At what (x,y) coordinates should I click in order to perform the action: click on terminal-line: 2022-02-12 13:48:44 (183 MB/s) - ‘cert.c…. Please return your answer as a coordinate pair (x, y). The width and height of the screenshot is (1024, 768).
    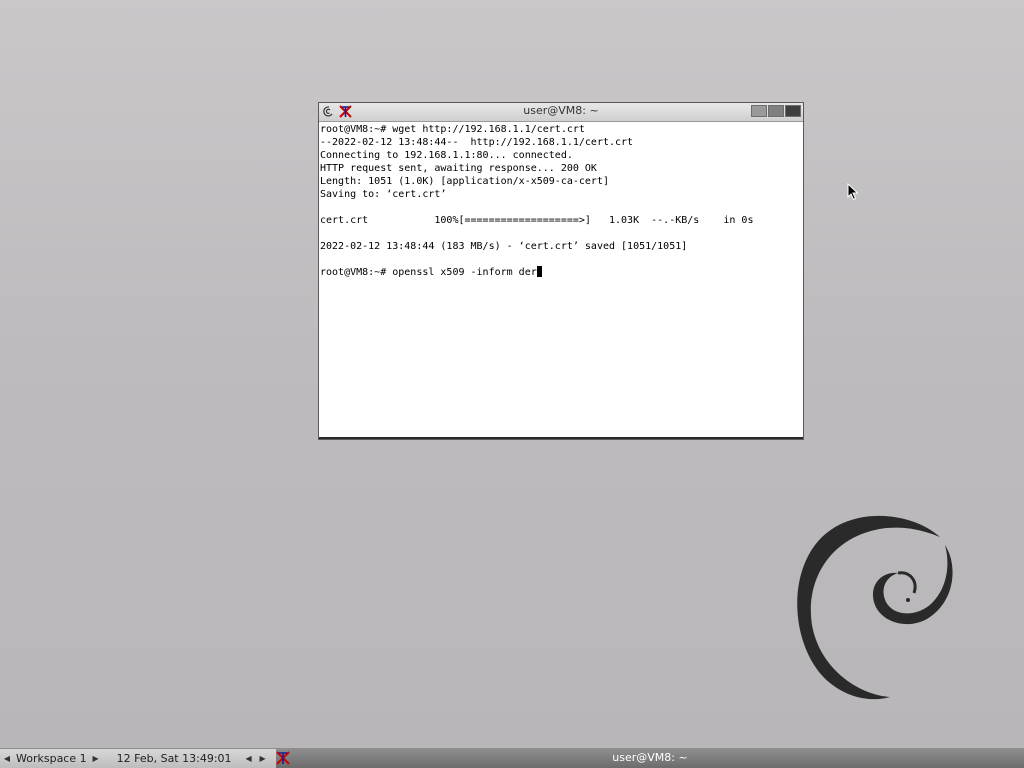
    Looking at the image, I should click on (504, 246).